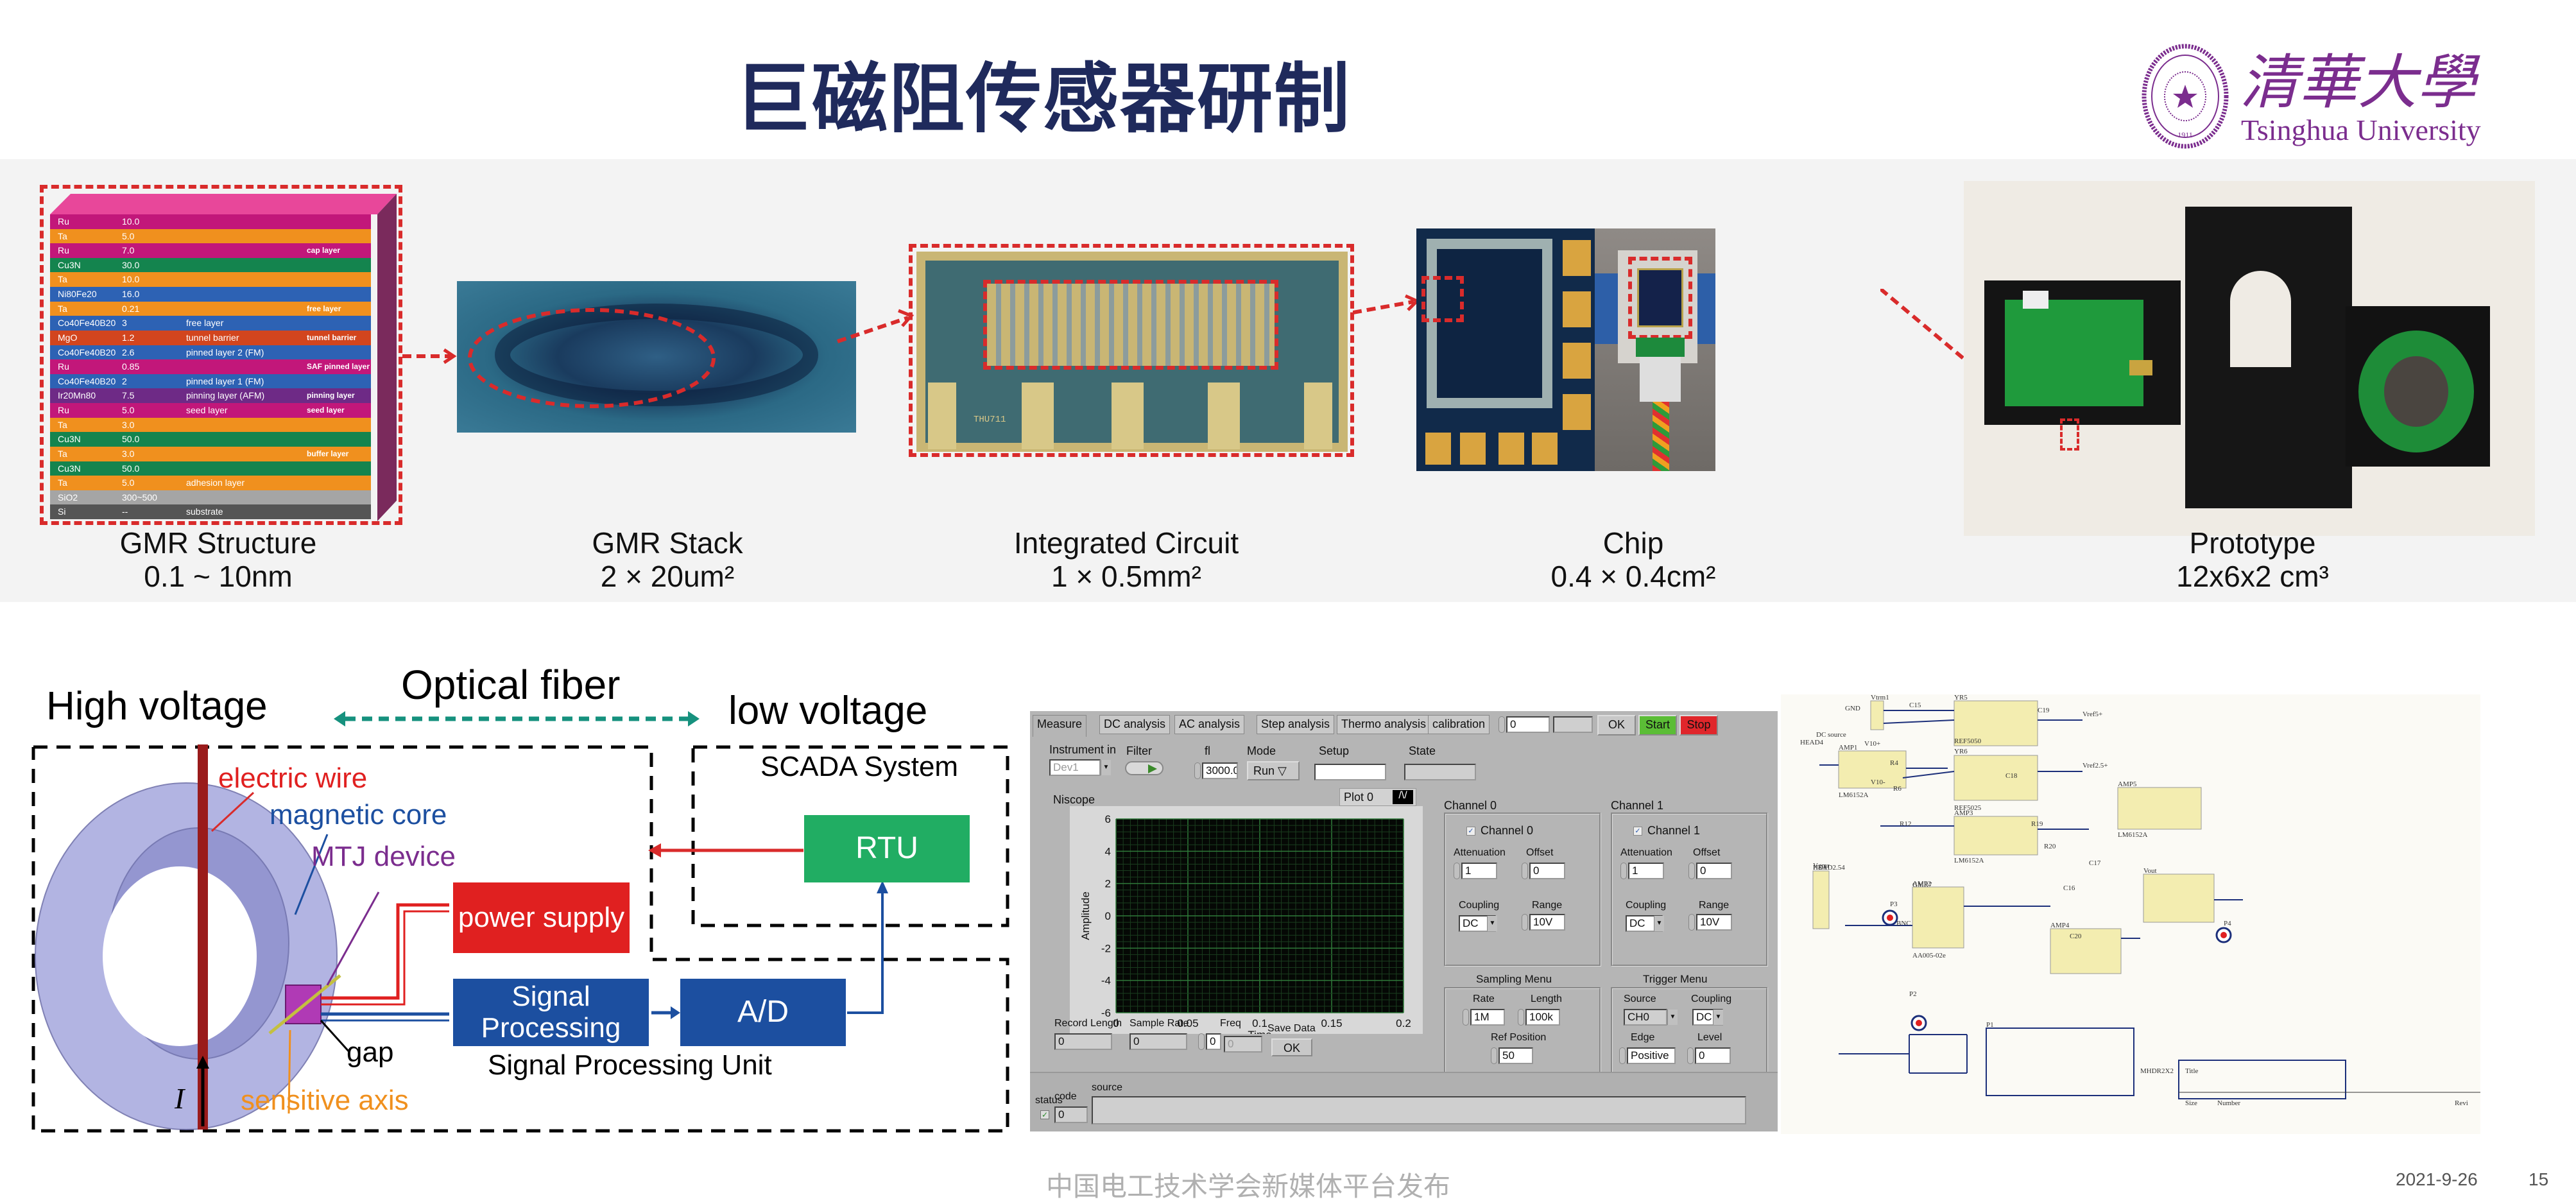  I want to click on start-button: Start, so click(1657, 725).